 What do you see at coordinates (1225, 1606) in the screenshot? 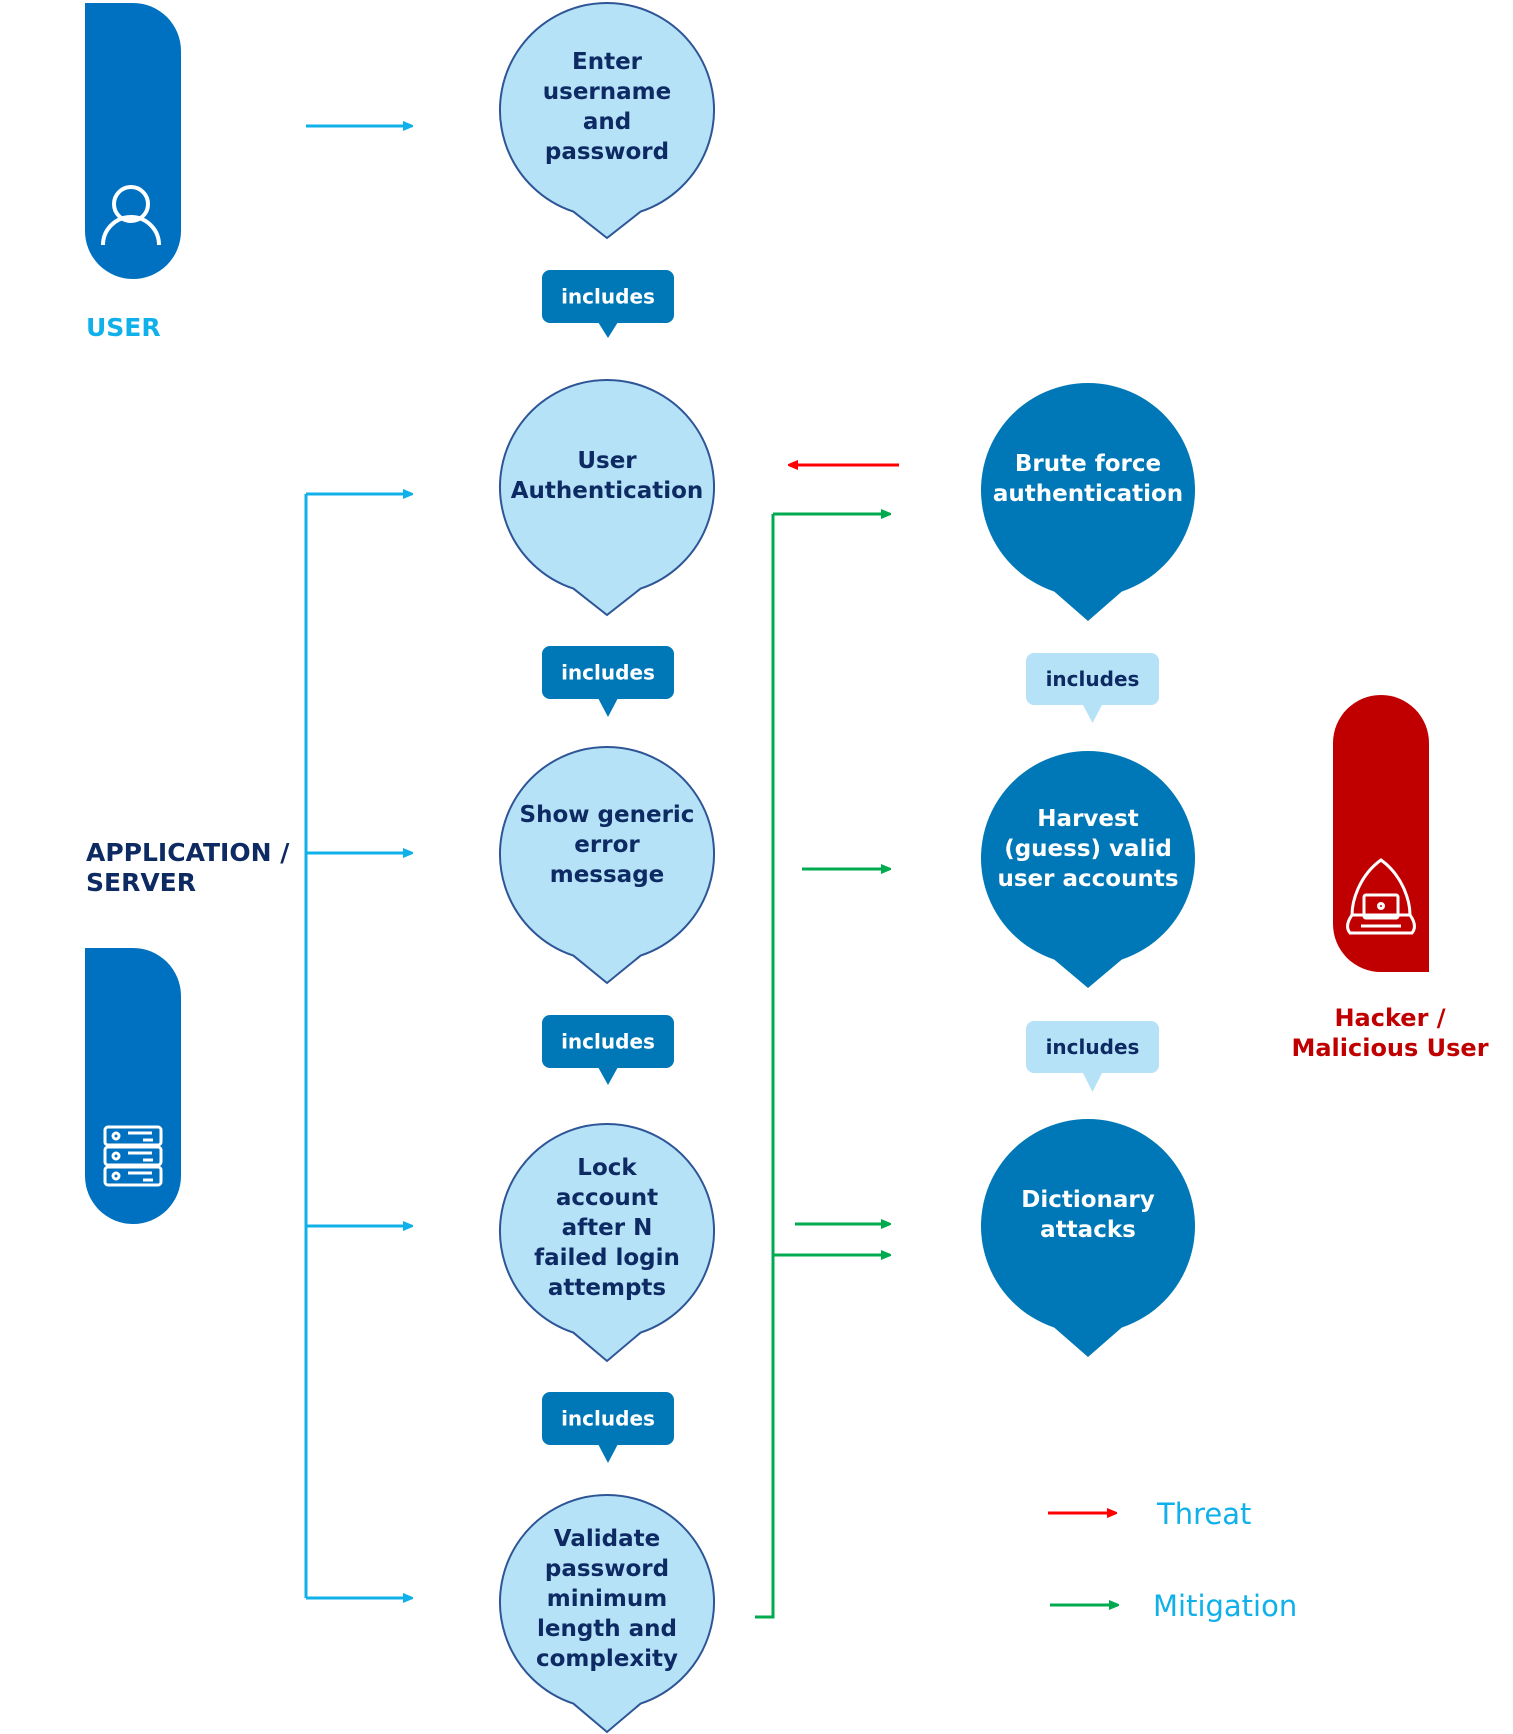
I see `legend-mitigation-label: Mitigation` at bounding box center [1225, 1606].